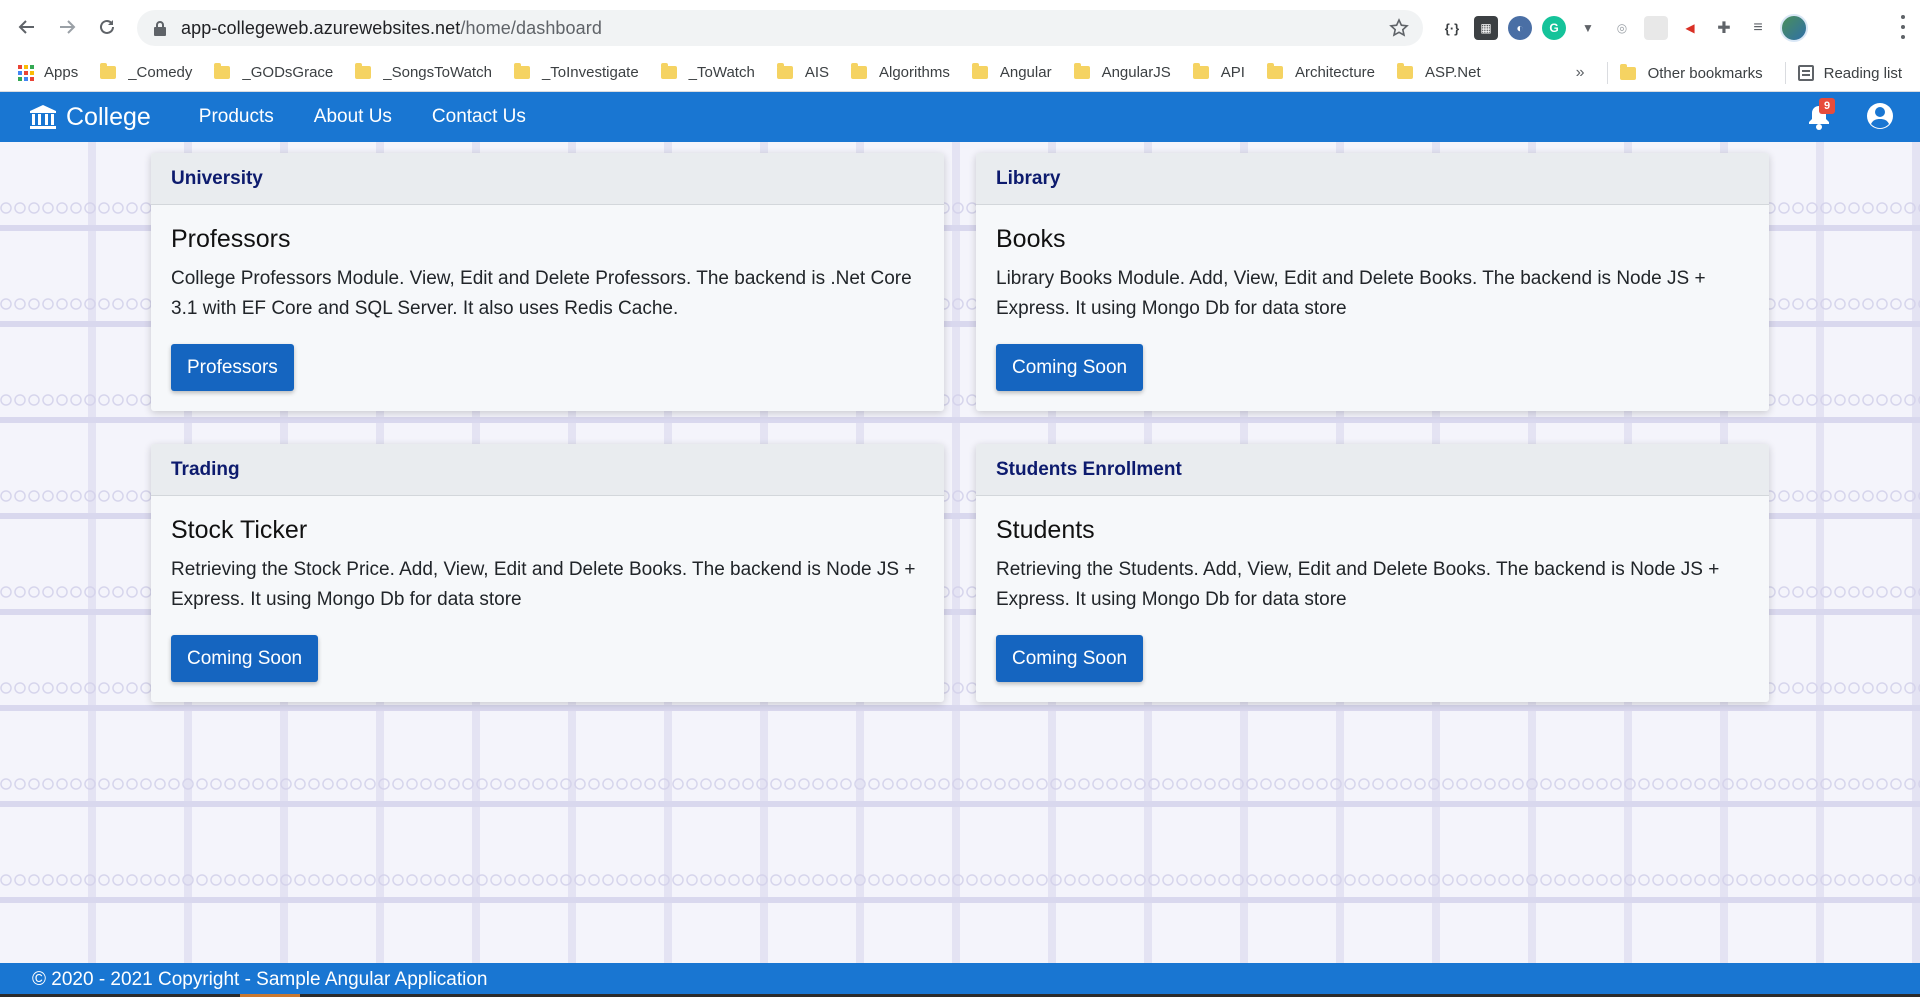 The image size is (1920, 997). What do you see at coordinates (1656, 28) in the screenshot?
I see `extension-icon` at bounding box center [1656, 28].